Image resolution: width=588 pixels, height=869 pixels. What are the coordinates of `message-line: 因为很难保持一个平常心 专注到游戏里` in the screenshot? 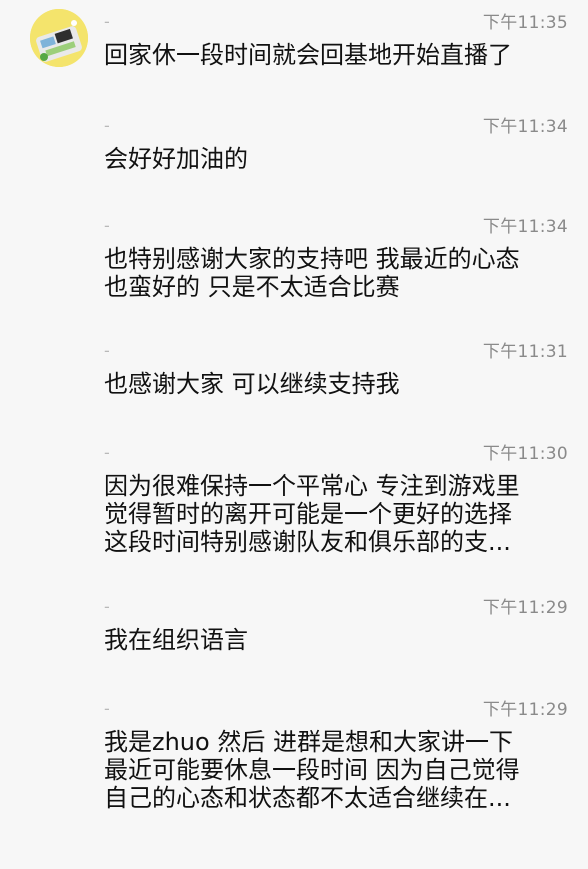 It's located at (312, 486).